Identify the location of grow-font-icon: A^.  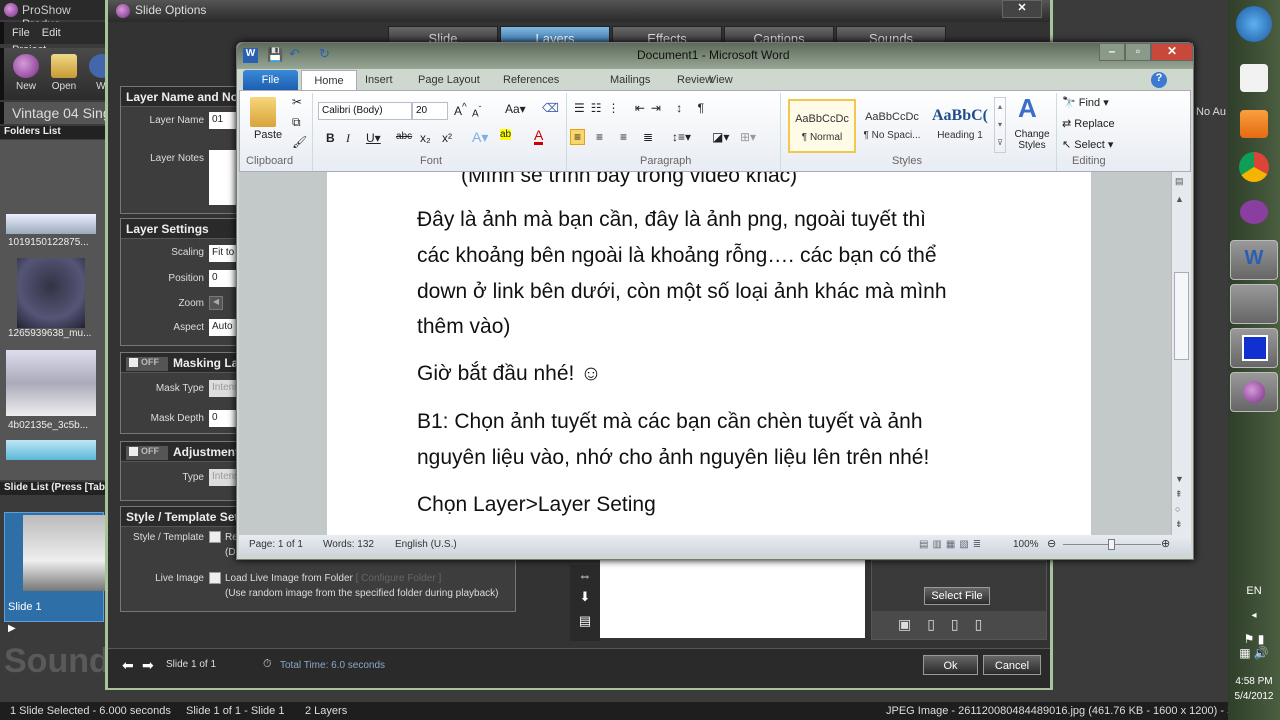
(460, 110).